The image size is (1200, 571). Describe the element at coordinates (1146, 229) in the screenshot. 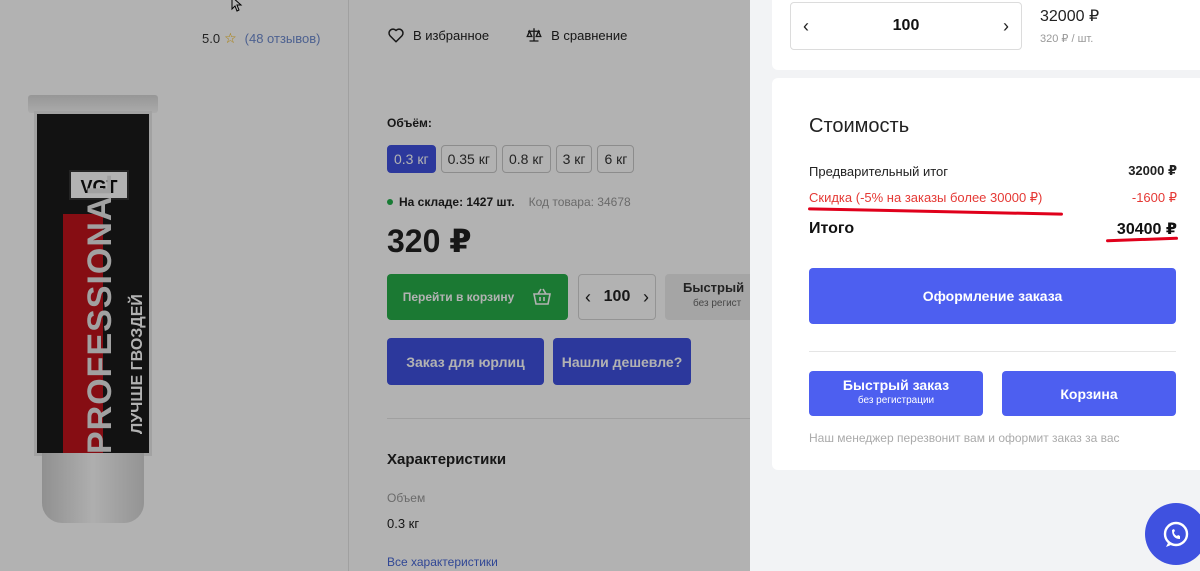

I see `total-value: 30400 ₽` at that location.